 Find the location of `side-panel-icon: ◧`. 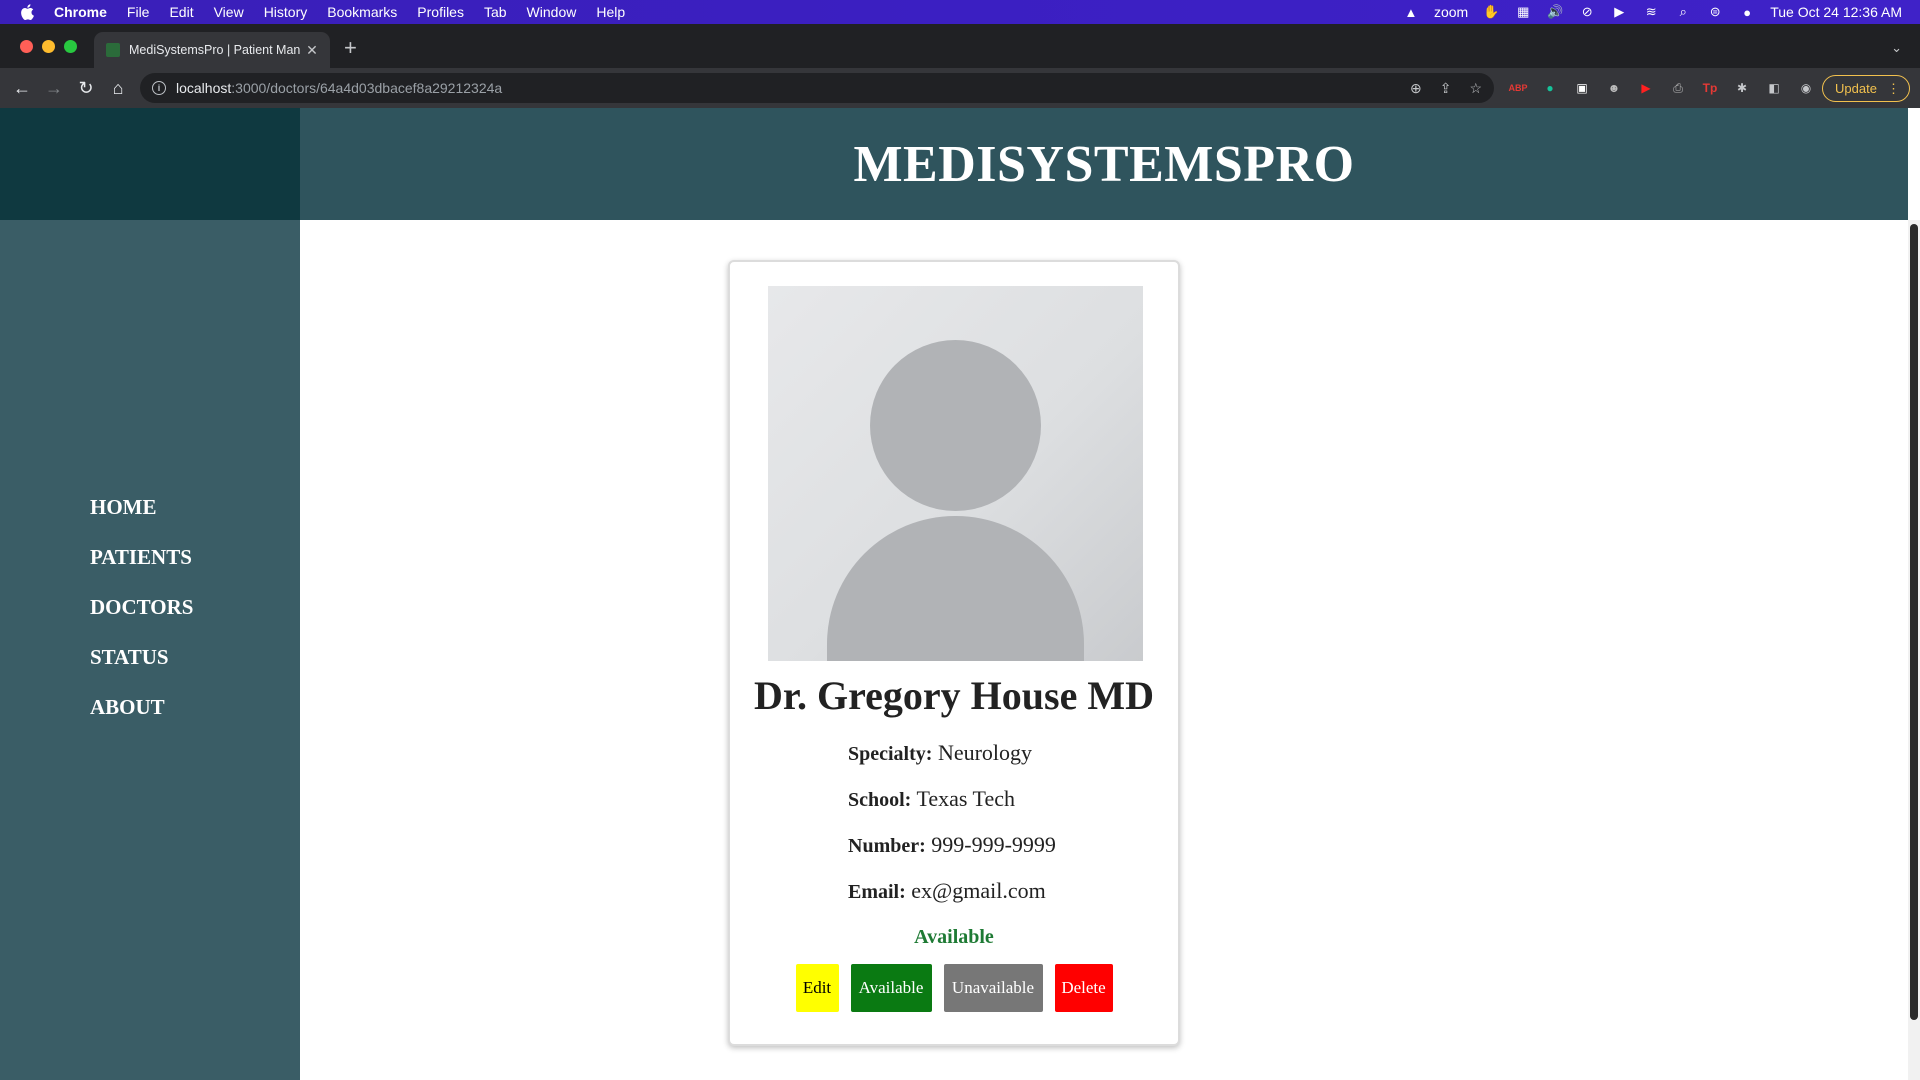

side-panel-icon: ◧ is located at coordinates (1774, 88).